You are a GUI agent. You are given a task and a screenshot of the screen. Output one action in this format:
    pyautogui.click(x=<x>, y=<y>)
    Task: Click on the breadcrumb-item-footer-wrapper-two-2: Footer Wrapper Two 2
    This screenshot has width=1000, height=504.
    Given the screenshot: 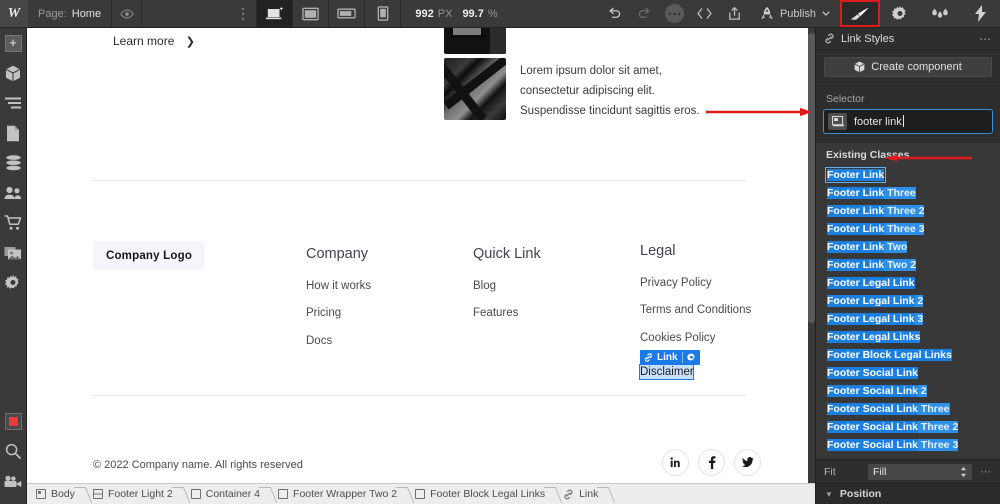 What is the action you would take?
    pyautogui.click(x=337, y=494)
    